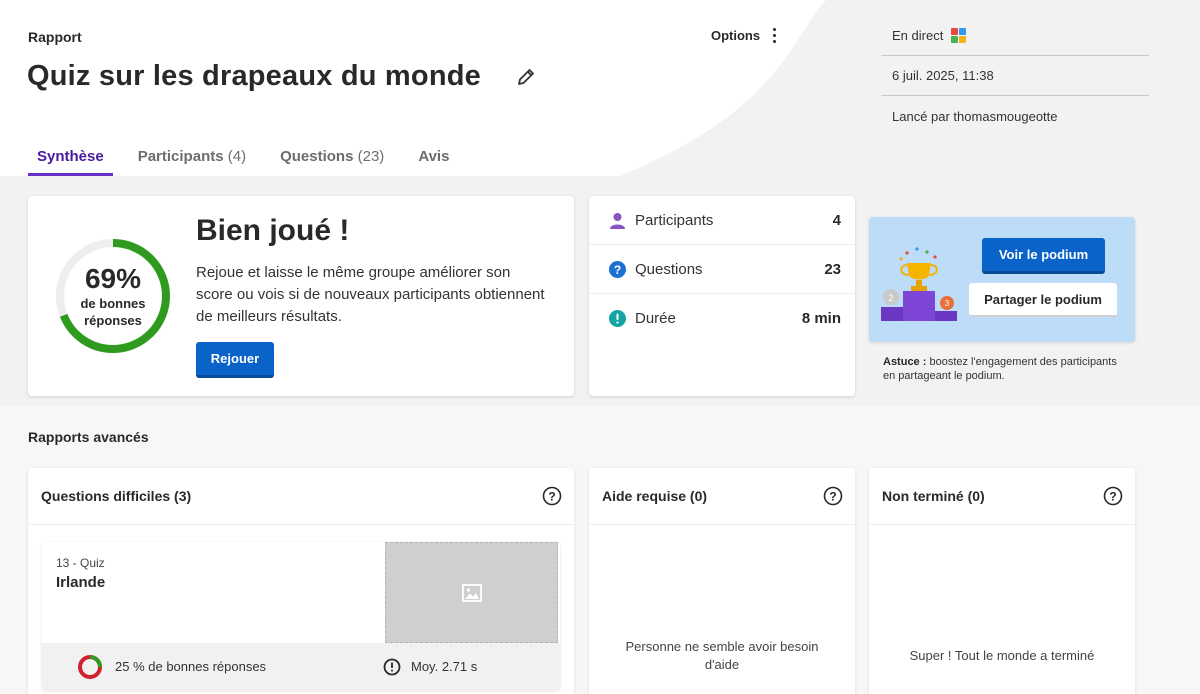  Describe the element at coordinates (918, 35) in the screenshot. I see `live-status-label: En direct` at that location.